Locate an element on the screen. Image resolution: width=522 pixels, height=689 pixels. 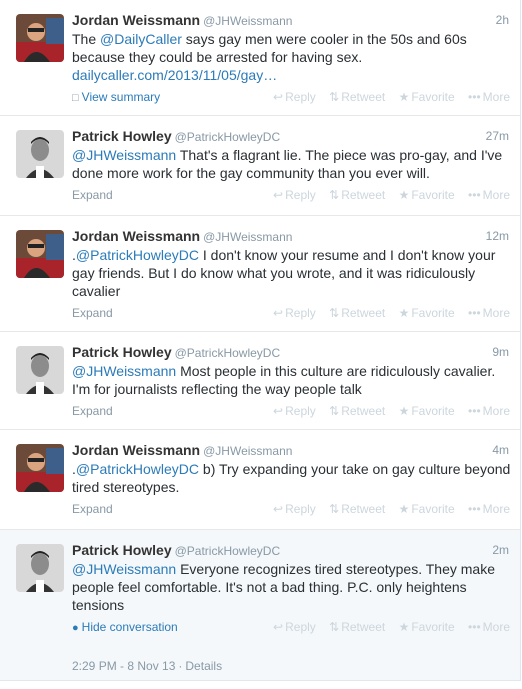
tweet-time: 2h is located at coordinates (502, 20).